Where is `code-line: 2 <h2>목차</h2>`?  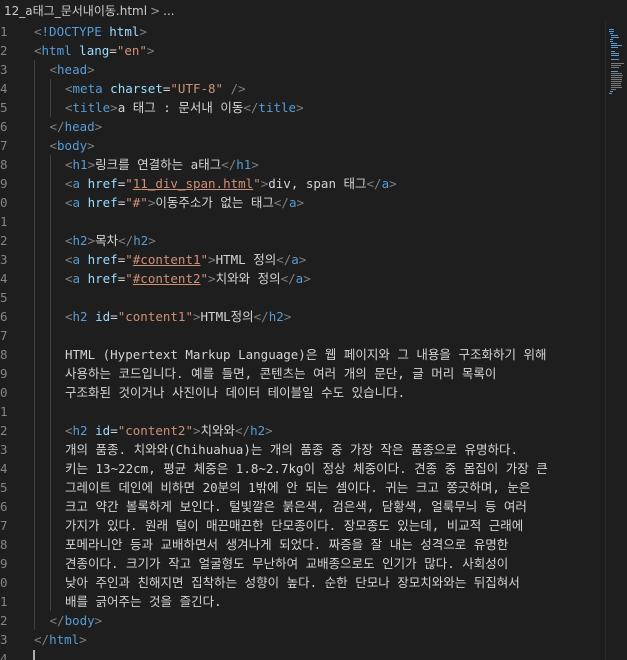 code-line: 2 <h2>목차</h2> is located at coordinates (302, 240).